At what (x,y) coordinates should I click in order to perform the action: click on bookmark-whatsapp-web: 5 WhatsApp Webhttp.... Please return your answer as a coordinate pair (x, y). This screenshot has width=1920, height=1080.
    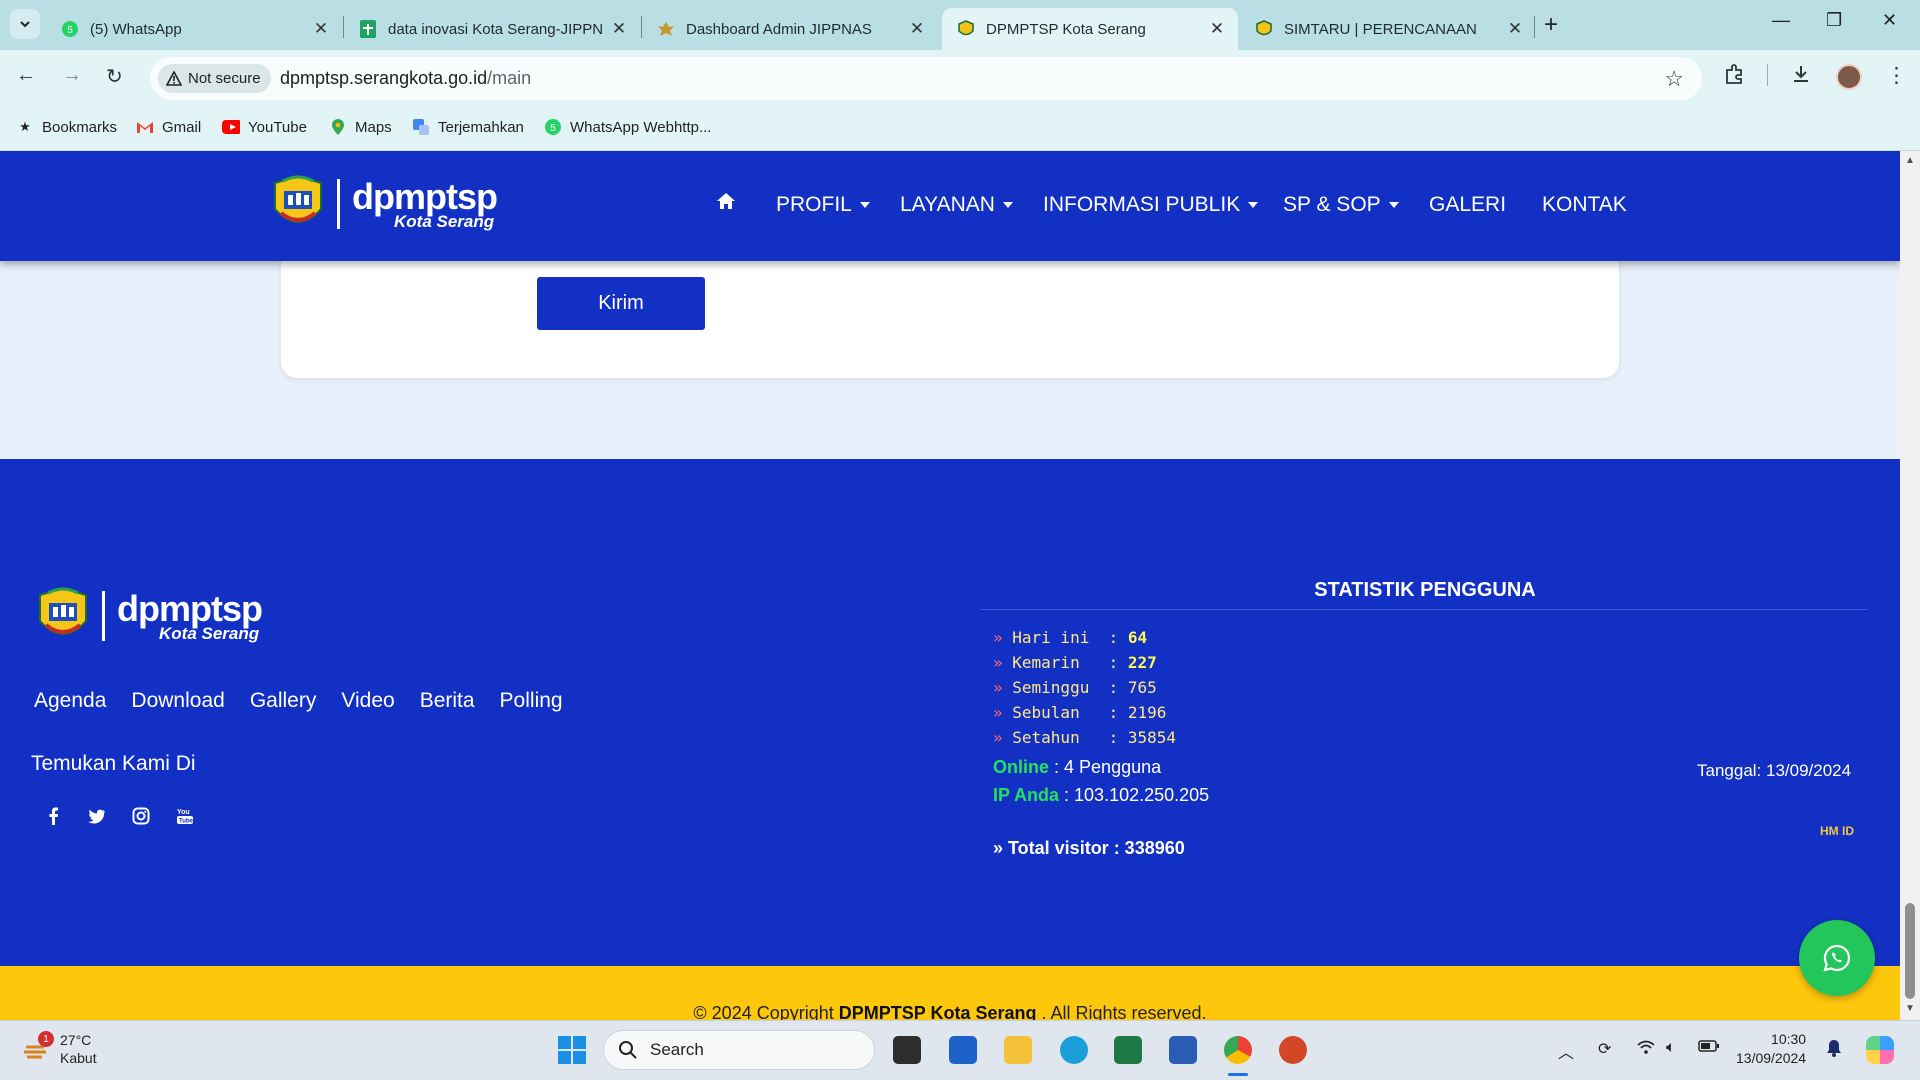
    Looking at the image, I should click on (627, 127).